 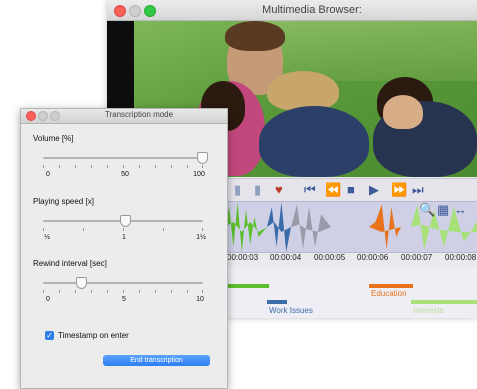 I want to click on video-person-4-face, so click(x=403, y=112).